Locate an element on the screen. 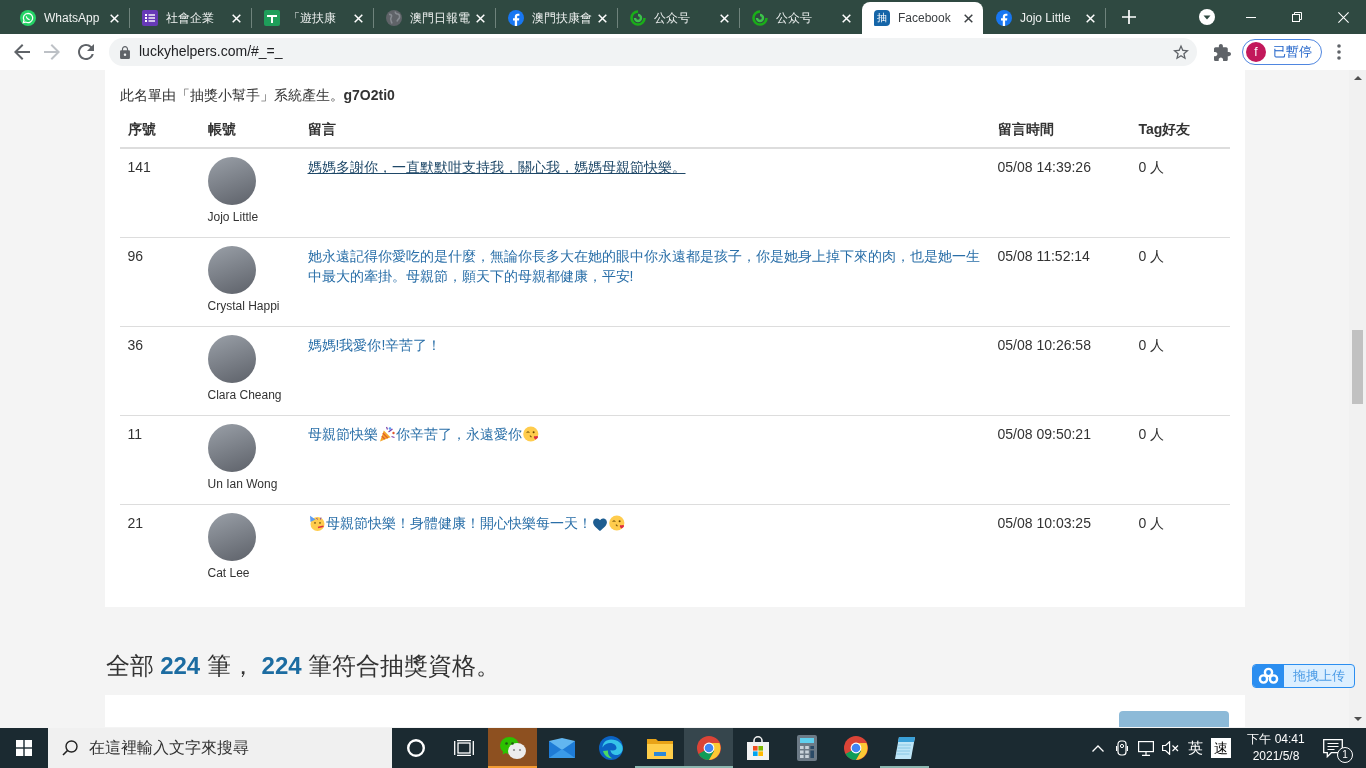  party-popper-icon is located at coordinates (386, 434).